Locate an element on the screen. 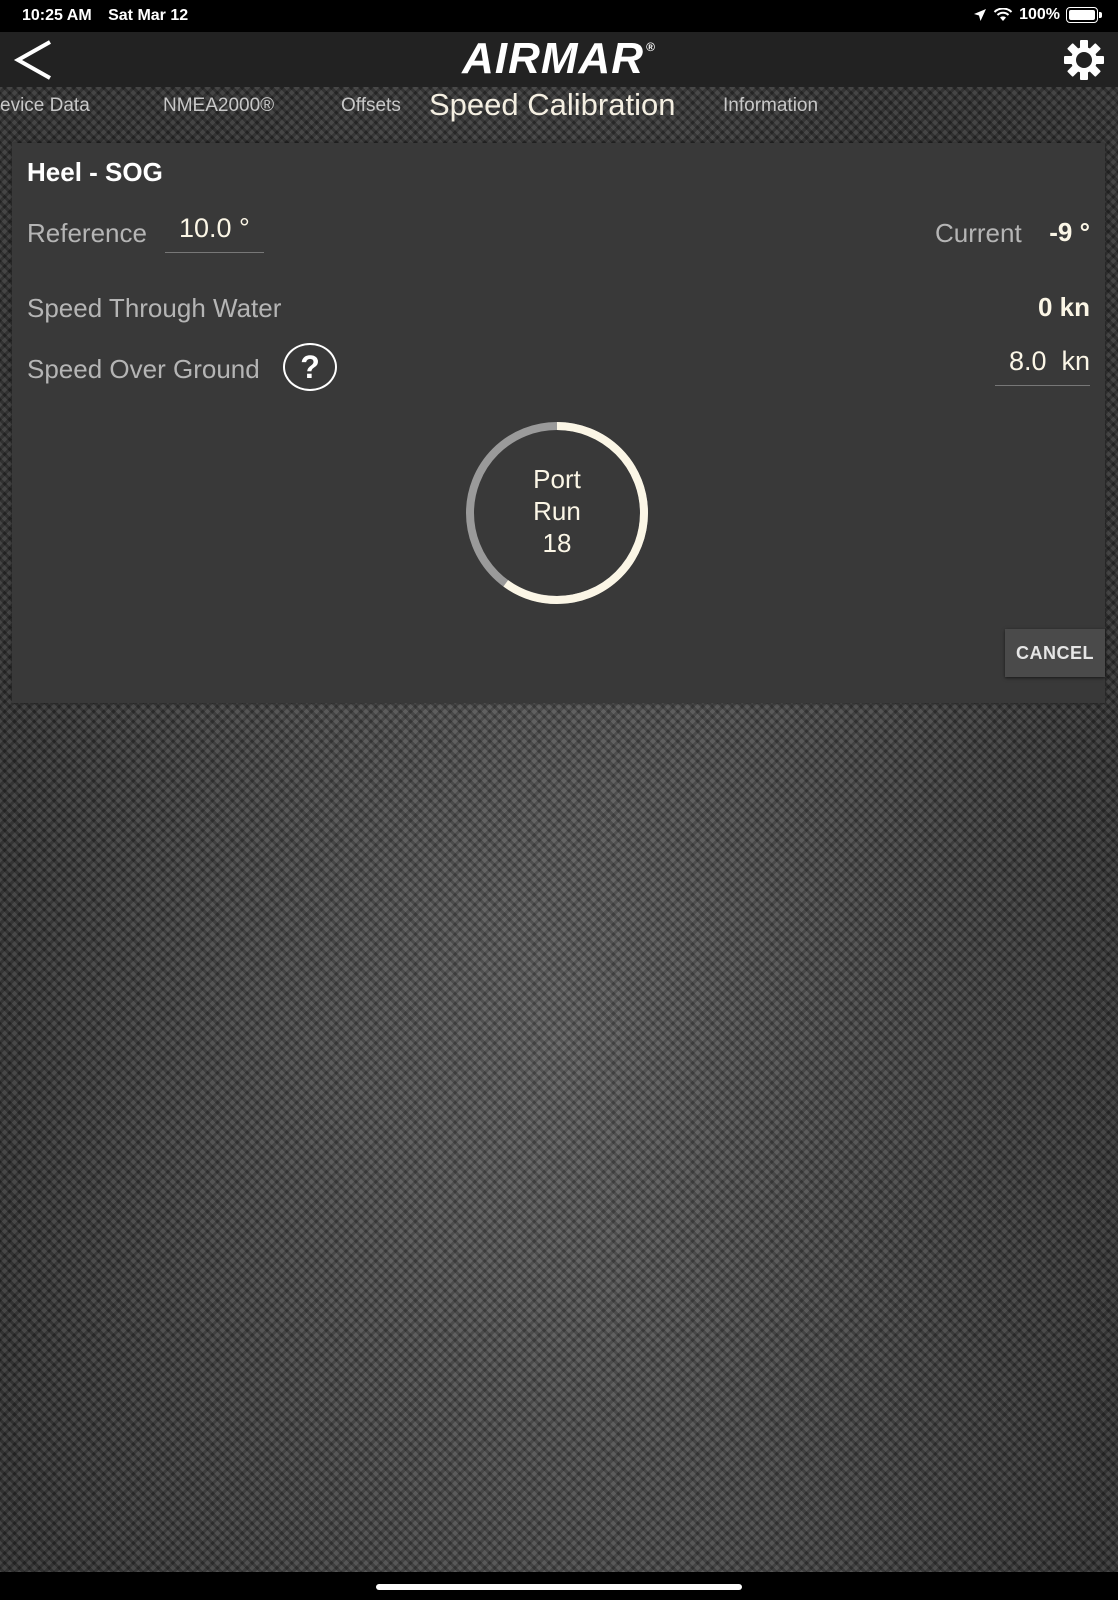 Image resolution: width=1118 pixels, height=1600 pixels. home-indicator is located at coordinates (559, 1587).